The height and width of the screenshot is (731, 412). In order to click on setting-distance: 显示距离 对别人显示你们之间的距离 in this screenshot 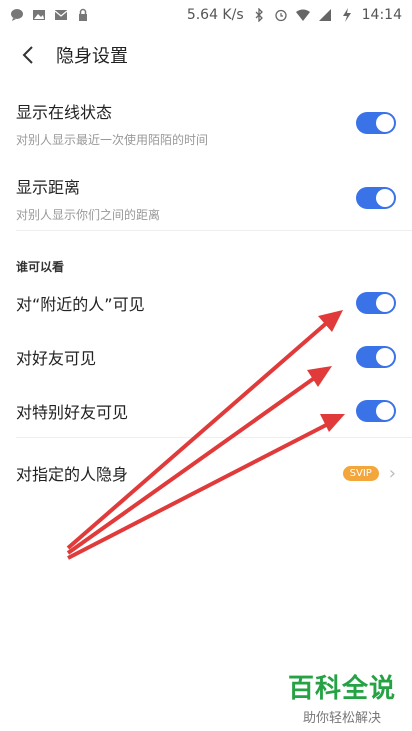, I will do `click(206, 198)`.